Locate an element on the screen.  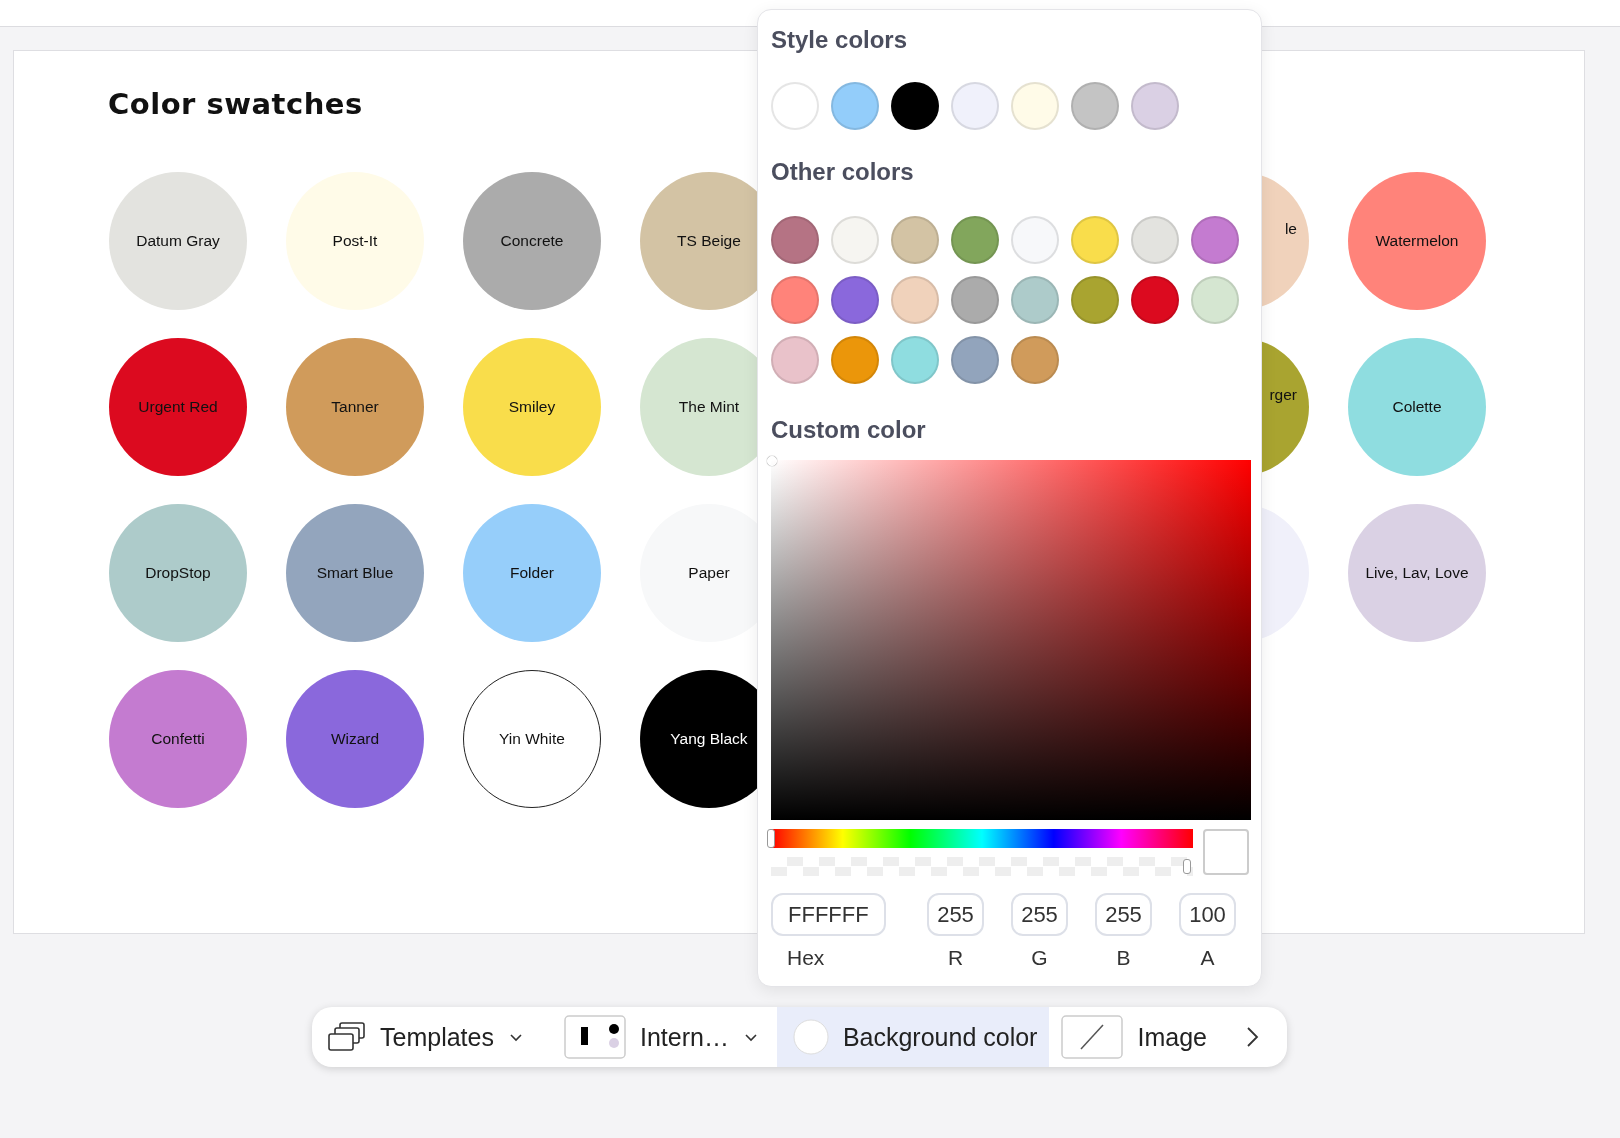
color-swatch: Datum Gray is located at coordinates (178, 241).